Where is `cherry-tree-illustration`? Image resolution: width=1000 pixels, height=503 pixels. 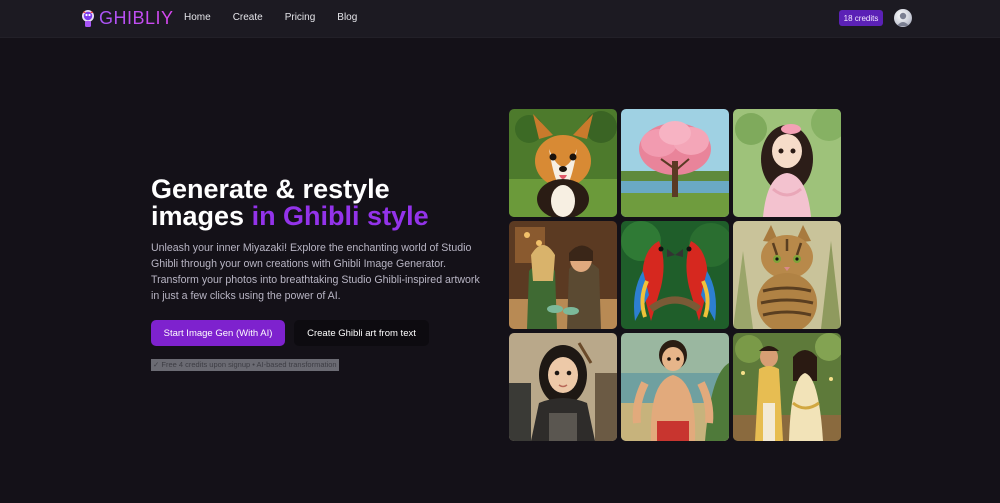 cherry-tree-illustration is located at coordinates (675, 163).